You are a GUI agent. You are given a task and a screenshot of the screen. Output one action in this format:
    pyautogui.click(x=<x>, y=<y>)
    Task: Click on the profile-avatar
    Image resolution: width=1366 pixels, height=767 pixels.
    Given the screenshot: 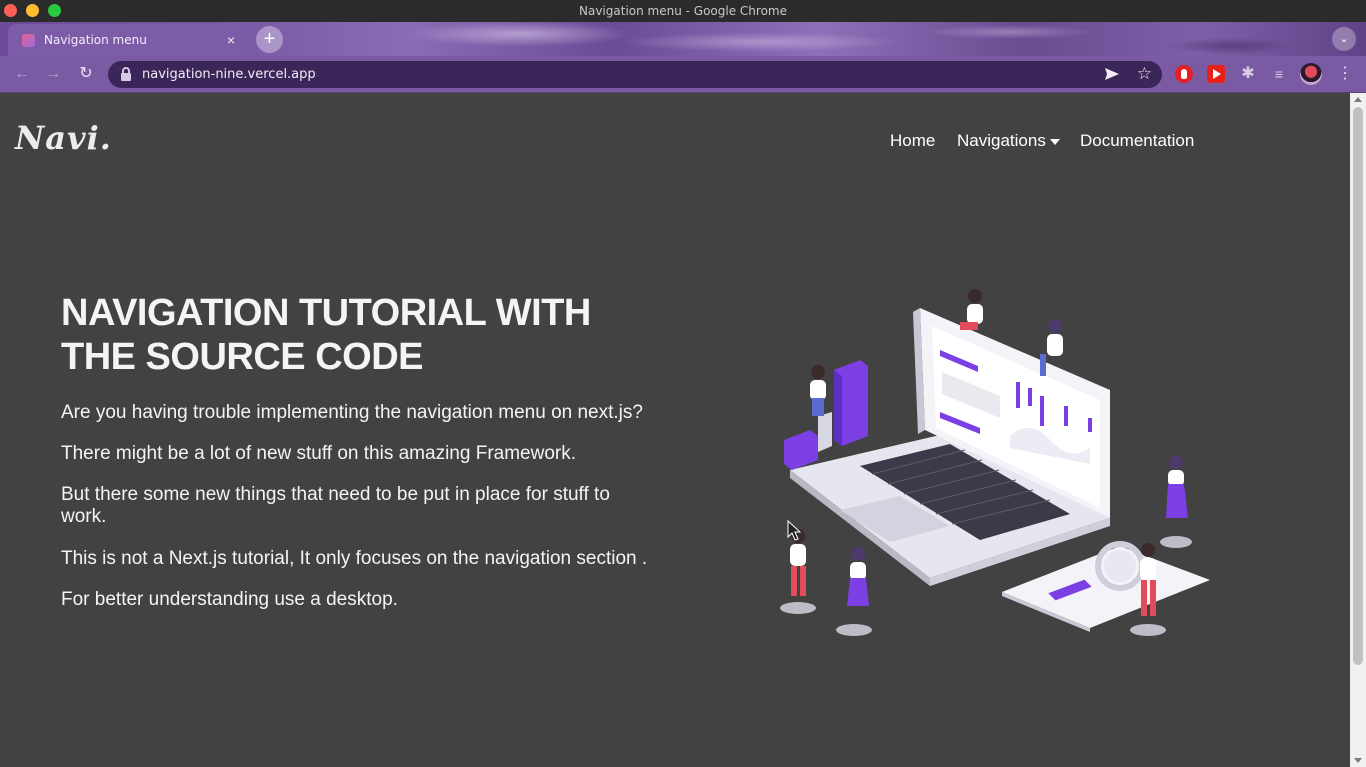 What is the action you would take?
    pyautogui.click(x=1311, y=74)
    